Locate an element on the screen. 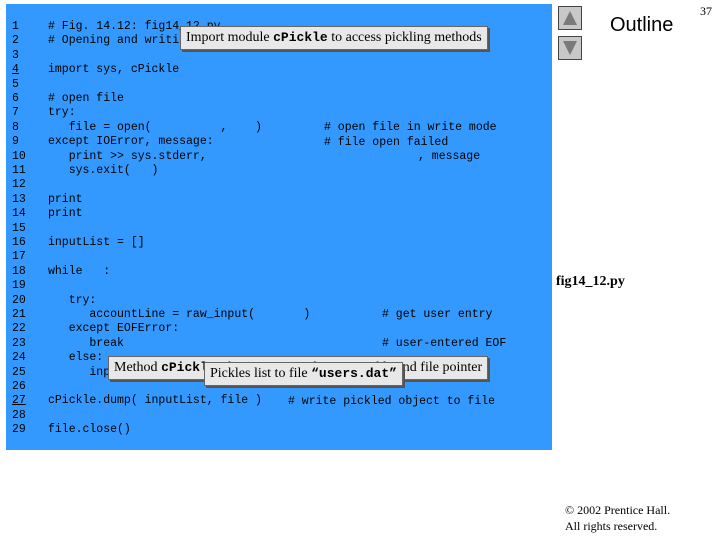  callout-pickles-pre: Pickles list to file is located at coordinates (261, 373).